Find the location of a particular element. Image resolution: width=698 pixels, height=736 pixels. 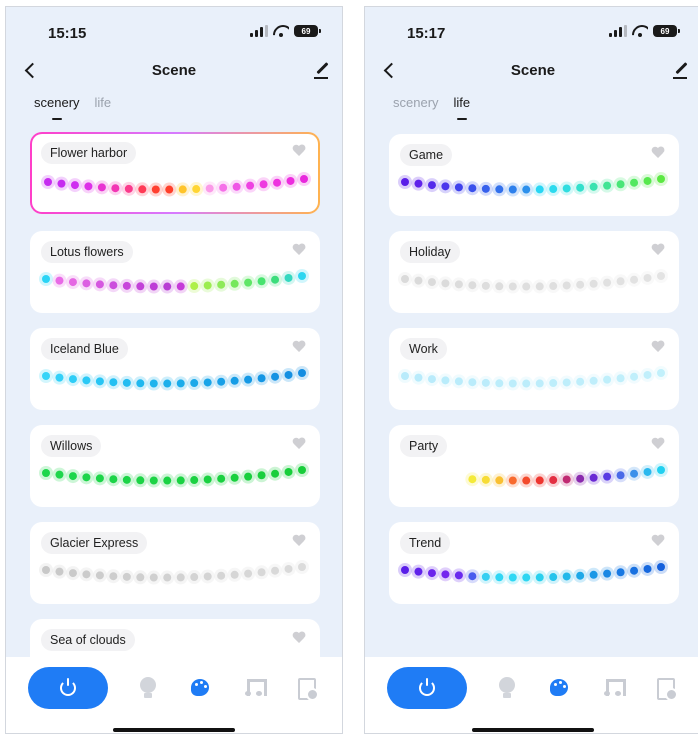

scene-card-work: Work is located at coordinates (534, 369).